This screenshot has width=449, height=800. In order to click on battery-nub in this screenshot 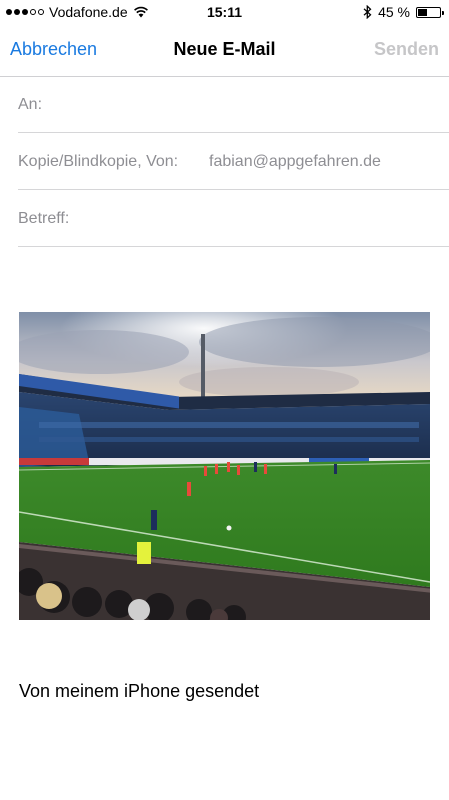, I will do `click(443, 12)`.